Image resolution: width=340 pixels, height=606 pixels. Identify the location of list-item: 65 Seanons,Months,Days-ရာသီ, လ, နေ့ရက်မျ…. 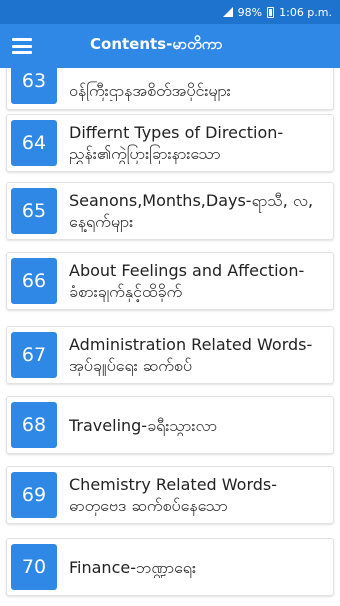
(170, 211).